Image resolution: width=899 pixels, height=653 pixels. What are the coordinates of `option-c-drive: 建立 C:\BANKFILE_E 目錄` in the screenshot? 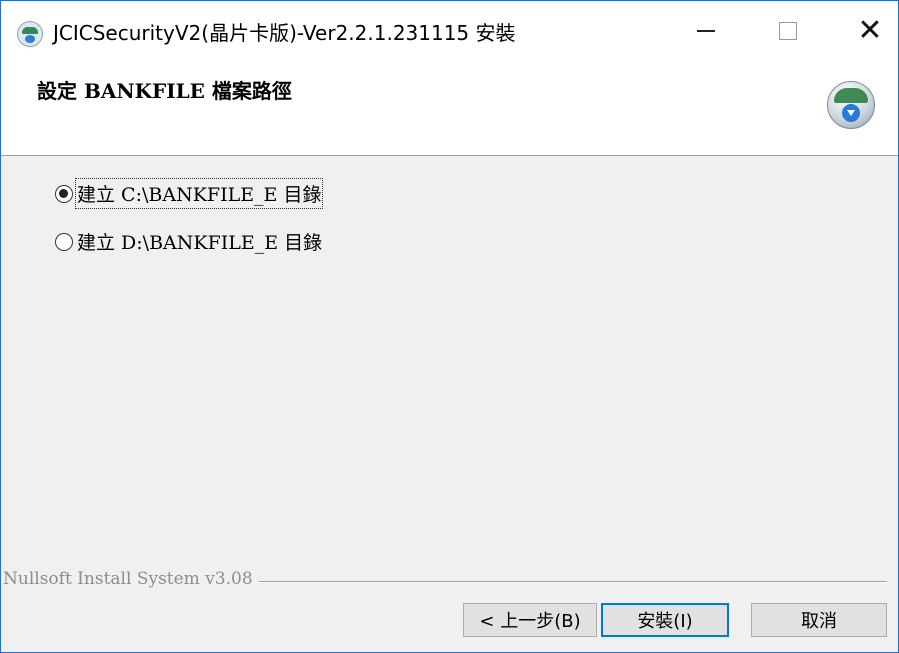 It's located at (189, 193).